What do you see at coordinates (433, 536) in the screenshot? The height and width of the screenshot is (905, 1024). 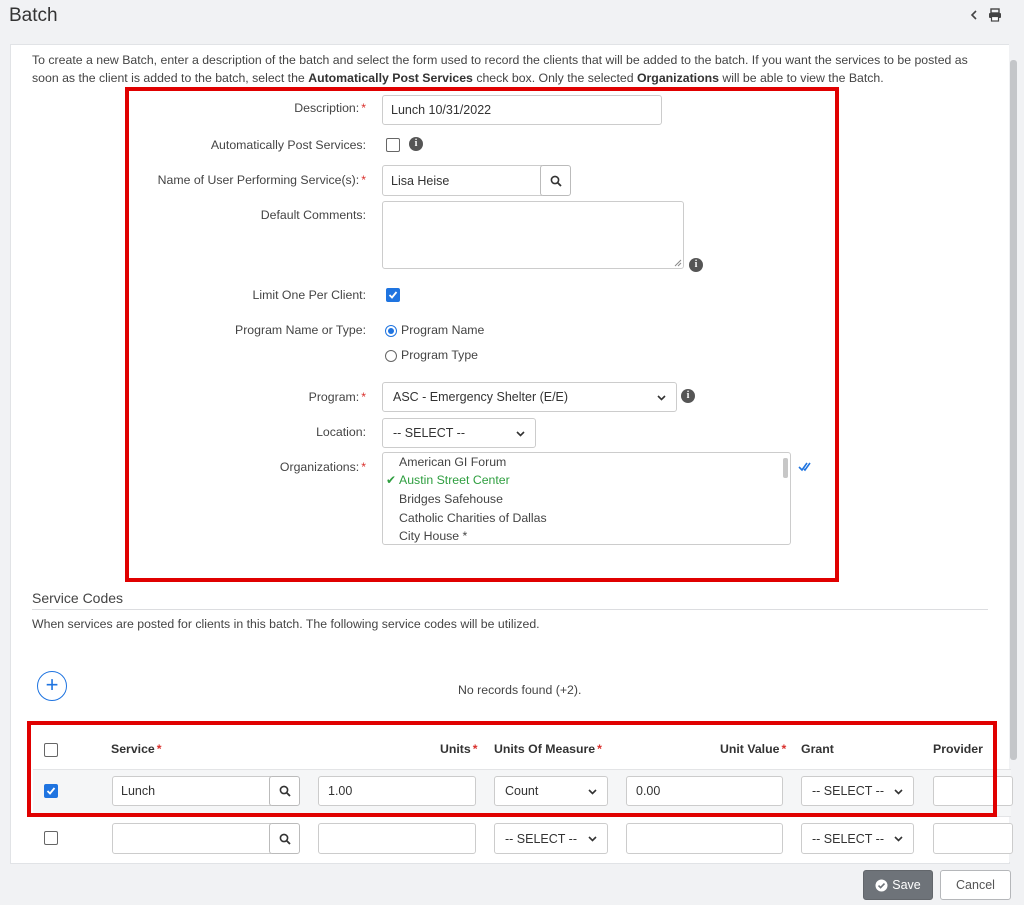 I see `org-item: City House *` at bounding box center [433, 536].